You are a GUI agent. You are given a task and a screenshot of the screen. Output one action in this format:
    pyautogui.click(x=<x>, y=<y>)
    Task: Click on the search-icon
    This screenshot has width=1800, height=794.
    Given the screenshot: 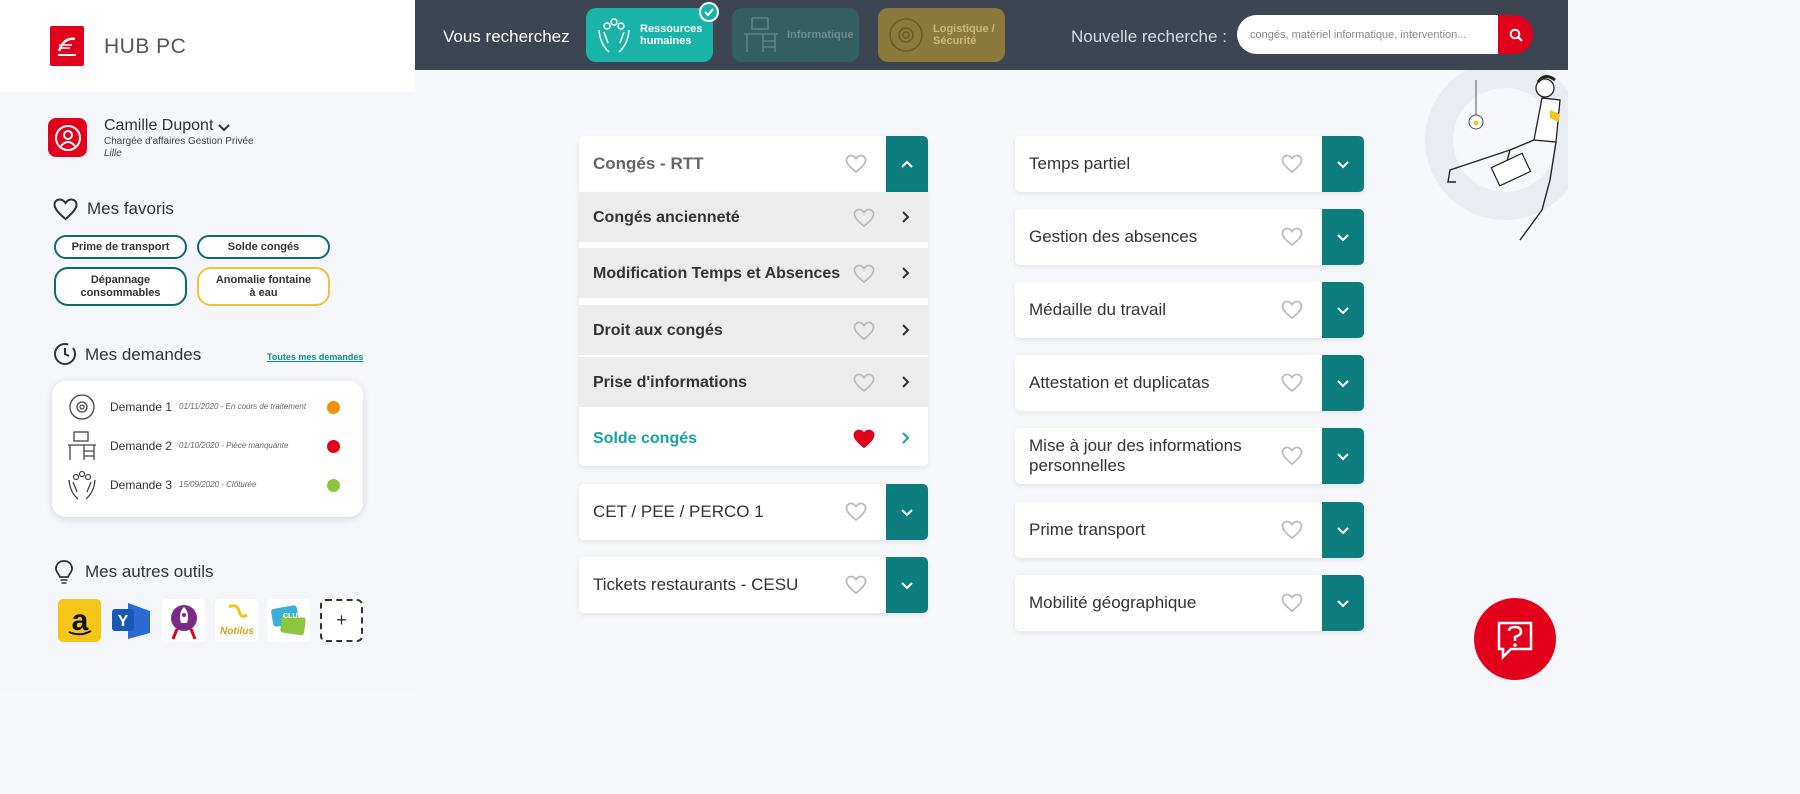 What is the action you would take?
    pyautogui.click(x=1516, y=35)
    